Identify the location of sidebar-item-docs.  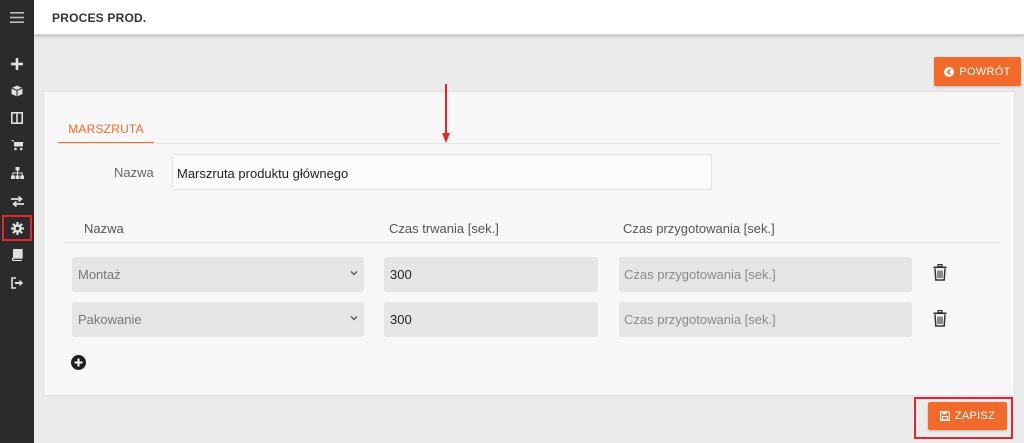
(17, 255).